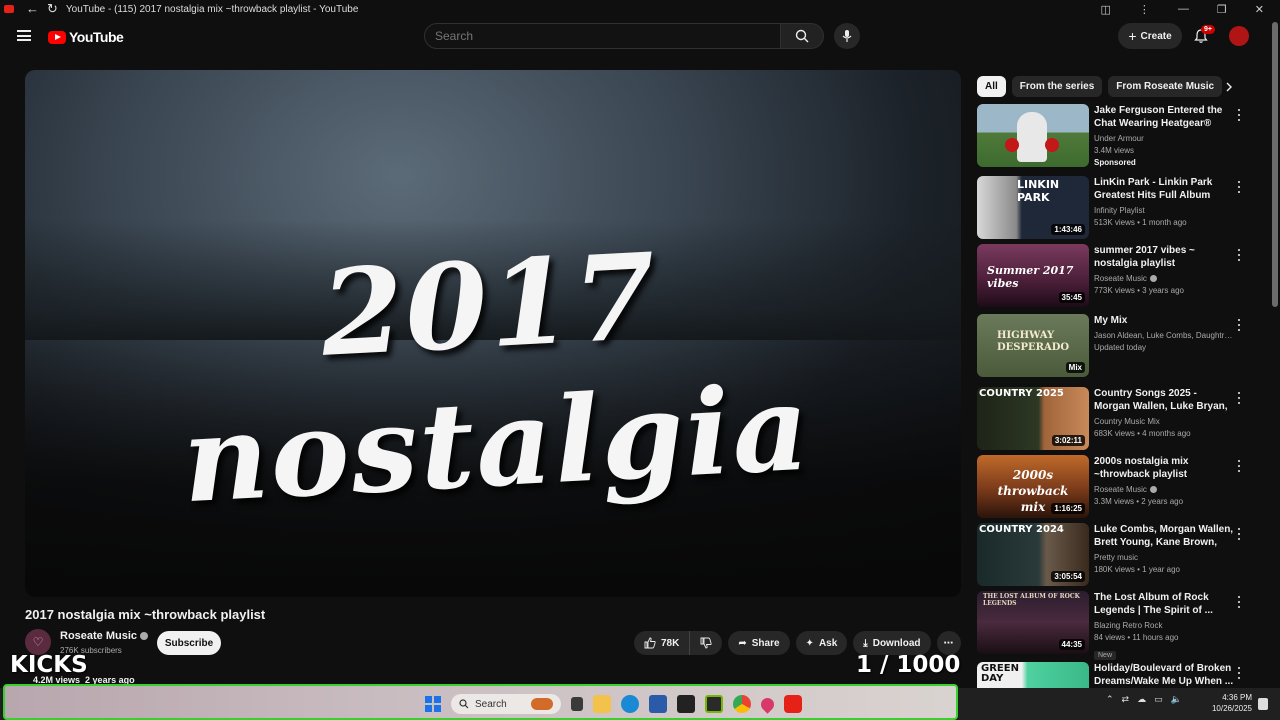 The height and width of the screenshot is (720, 1280). I want to click on video-thumbnail: COUNTRY 2024 3:05:54, so click(1033, 554).